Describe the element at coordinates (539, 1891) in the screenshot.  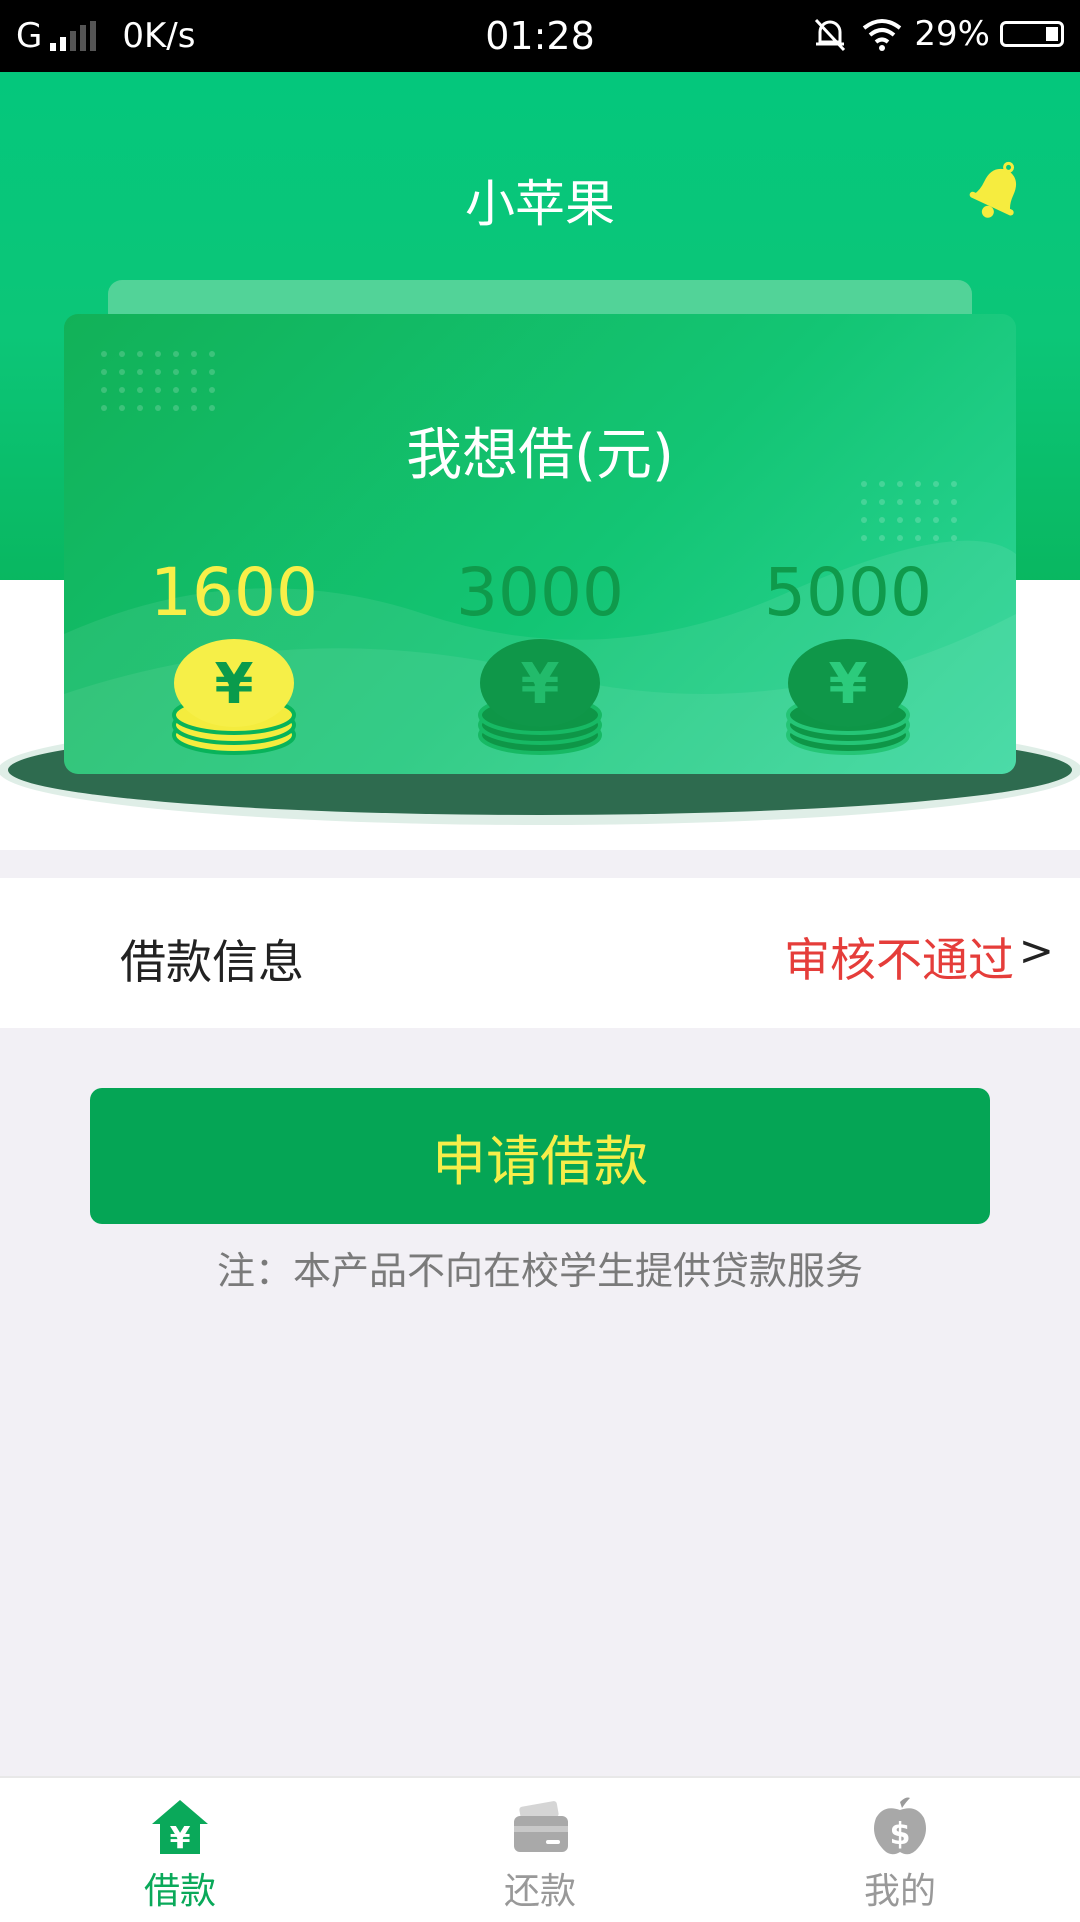
I see `tab-label: 还款` at that location.